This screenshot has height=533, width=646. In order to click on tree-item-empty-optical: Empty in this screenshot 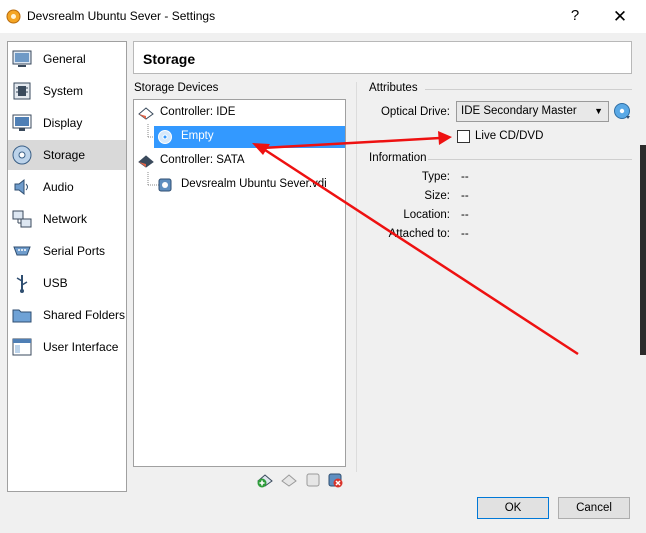, I will do `click(249, 137)`.